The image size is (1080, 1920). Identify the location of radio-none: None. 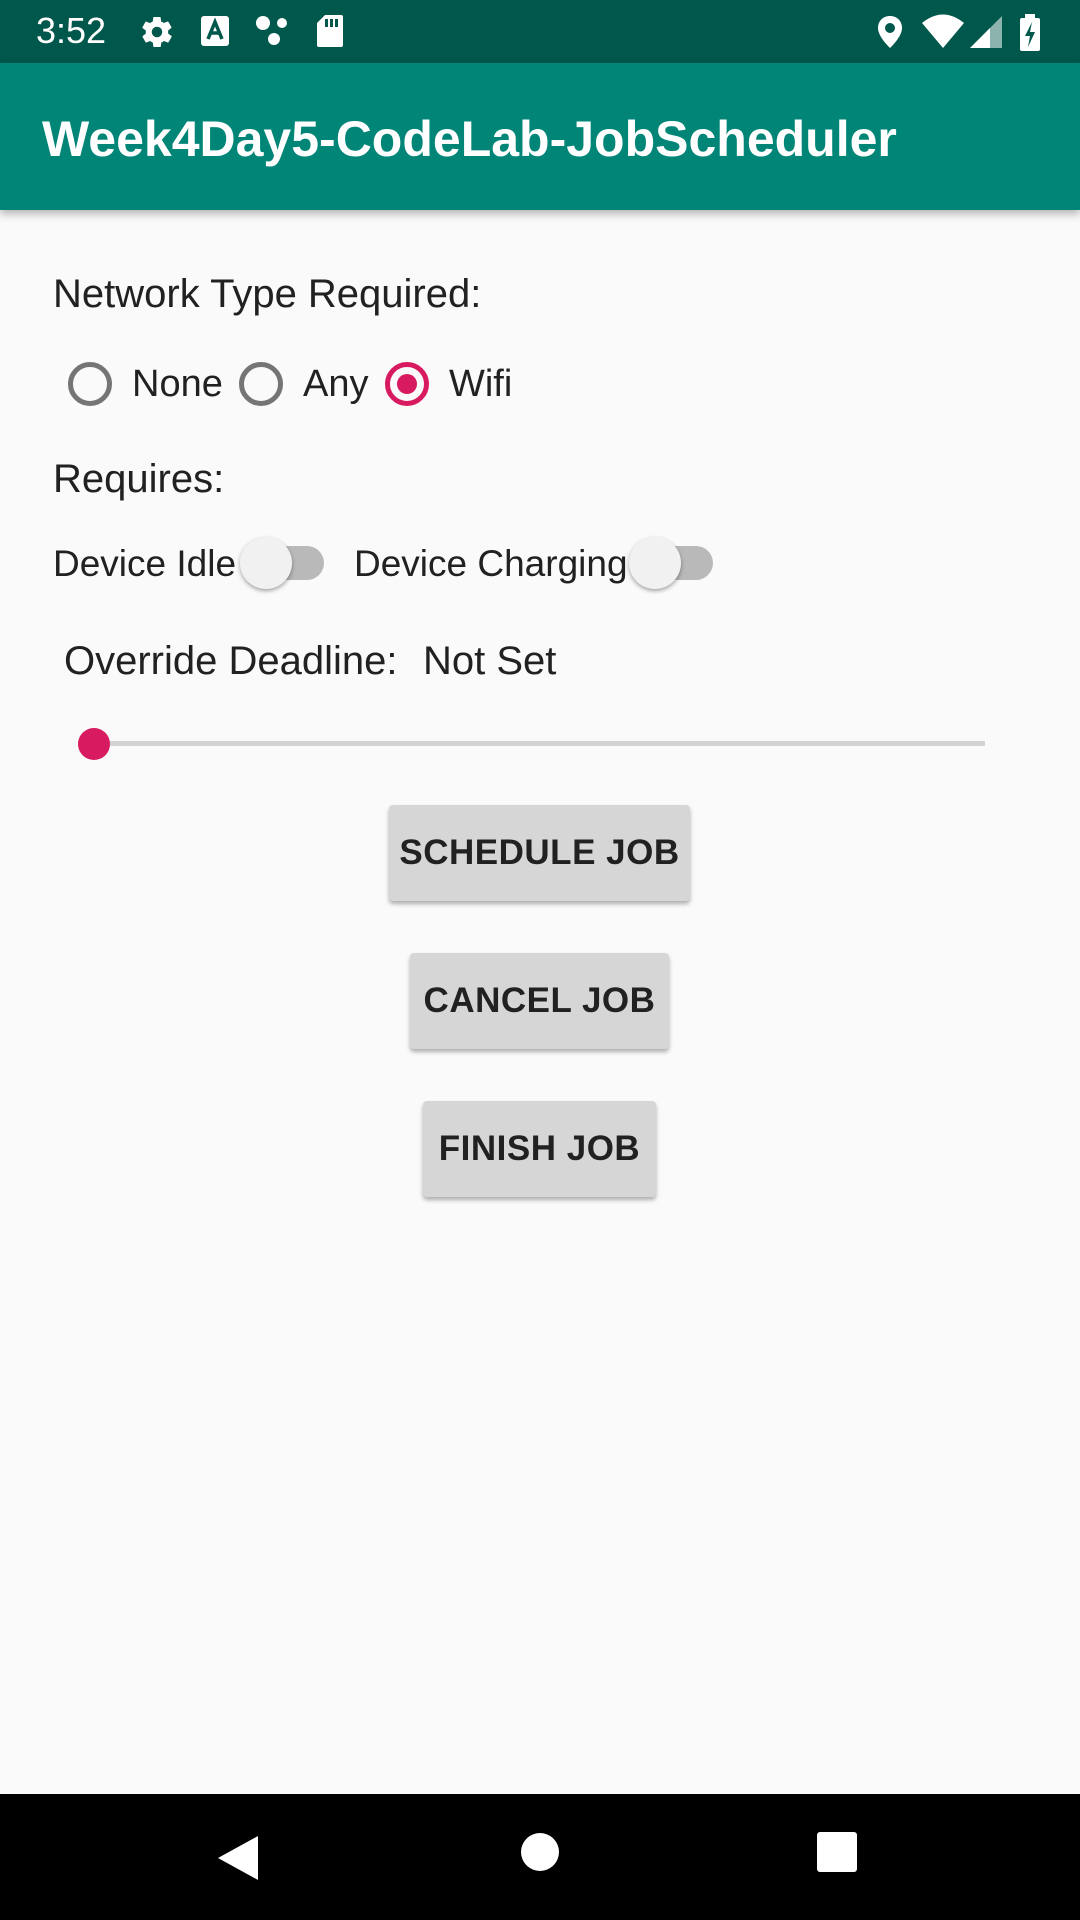
(145, 384).